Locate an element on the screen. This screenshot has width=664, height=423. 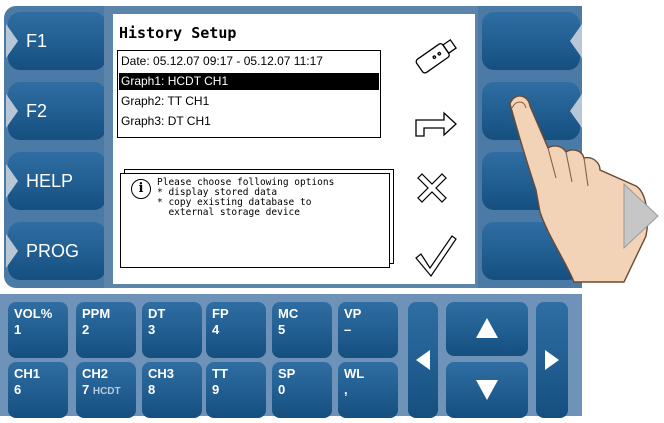
key-label-bottom: 0 is located at coordinates (282, 389).